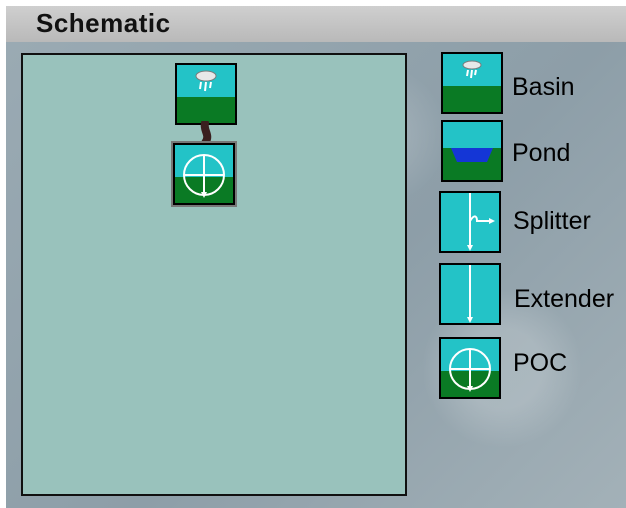 This screenshot has width=626, height=508. What do you see at coordinates (472, 151) in the screenshot?
I see `pond-icon` at bounding box center [472, 151].